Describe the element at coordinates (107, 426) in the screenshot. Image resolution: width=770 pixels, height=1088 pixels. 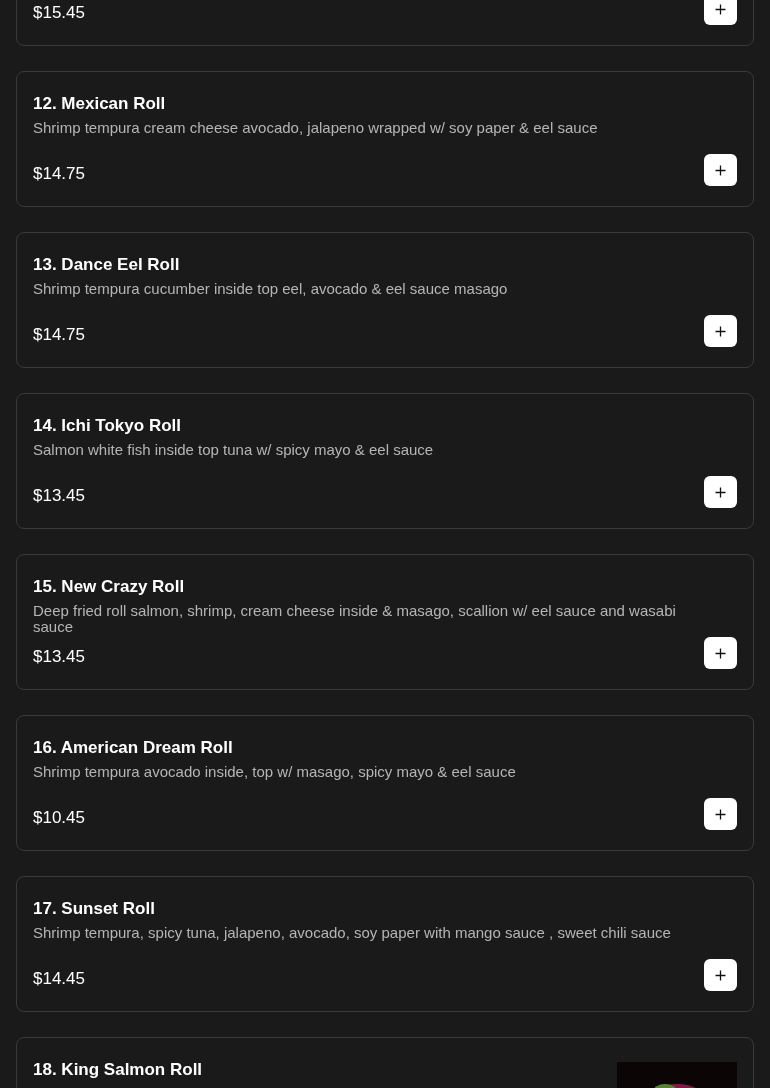
I see `item-title: 14. Ichi Tokyo Roll` at that location.